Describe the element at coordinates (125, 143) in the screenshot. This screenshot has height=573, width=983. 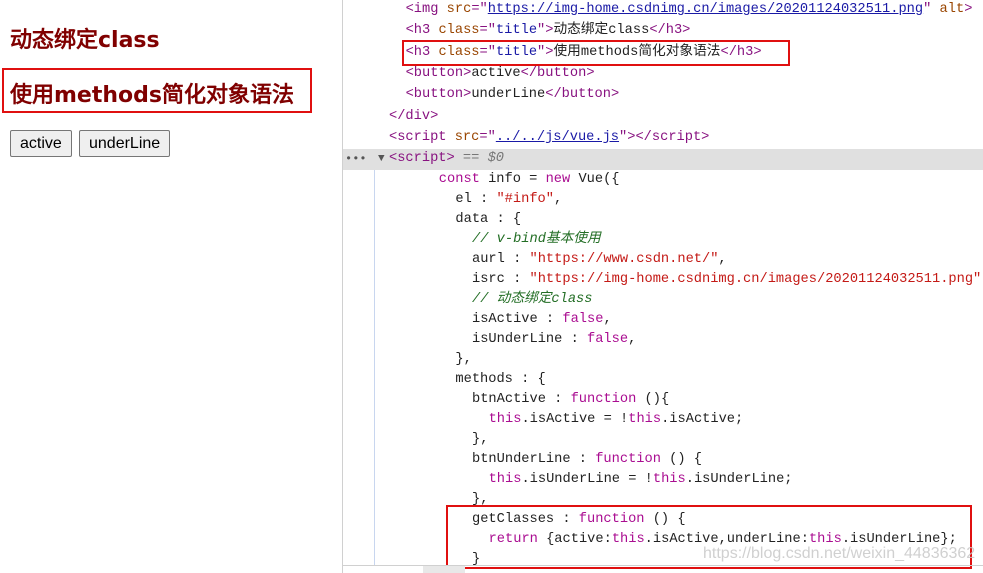
I see `underline-button: underLine` at that location.